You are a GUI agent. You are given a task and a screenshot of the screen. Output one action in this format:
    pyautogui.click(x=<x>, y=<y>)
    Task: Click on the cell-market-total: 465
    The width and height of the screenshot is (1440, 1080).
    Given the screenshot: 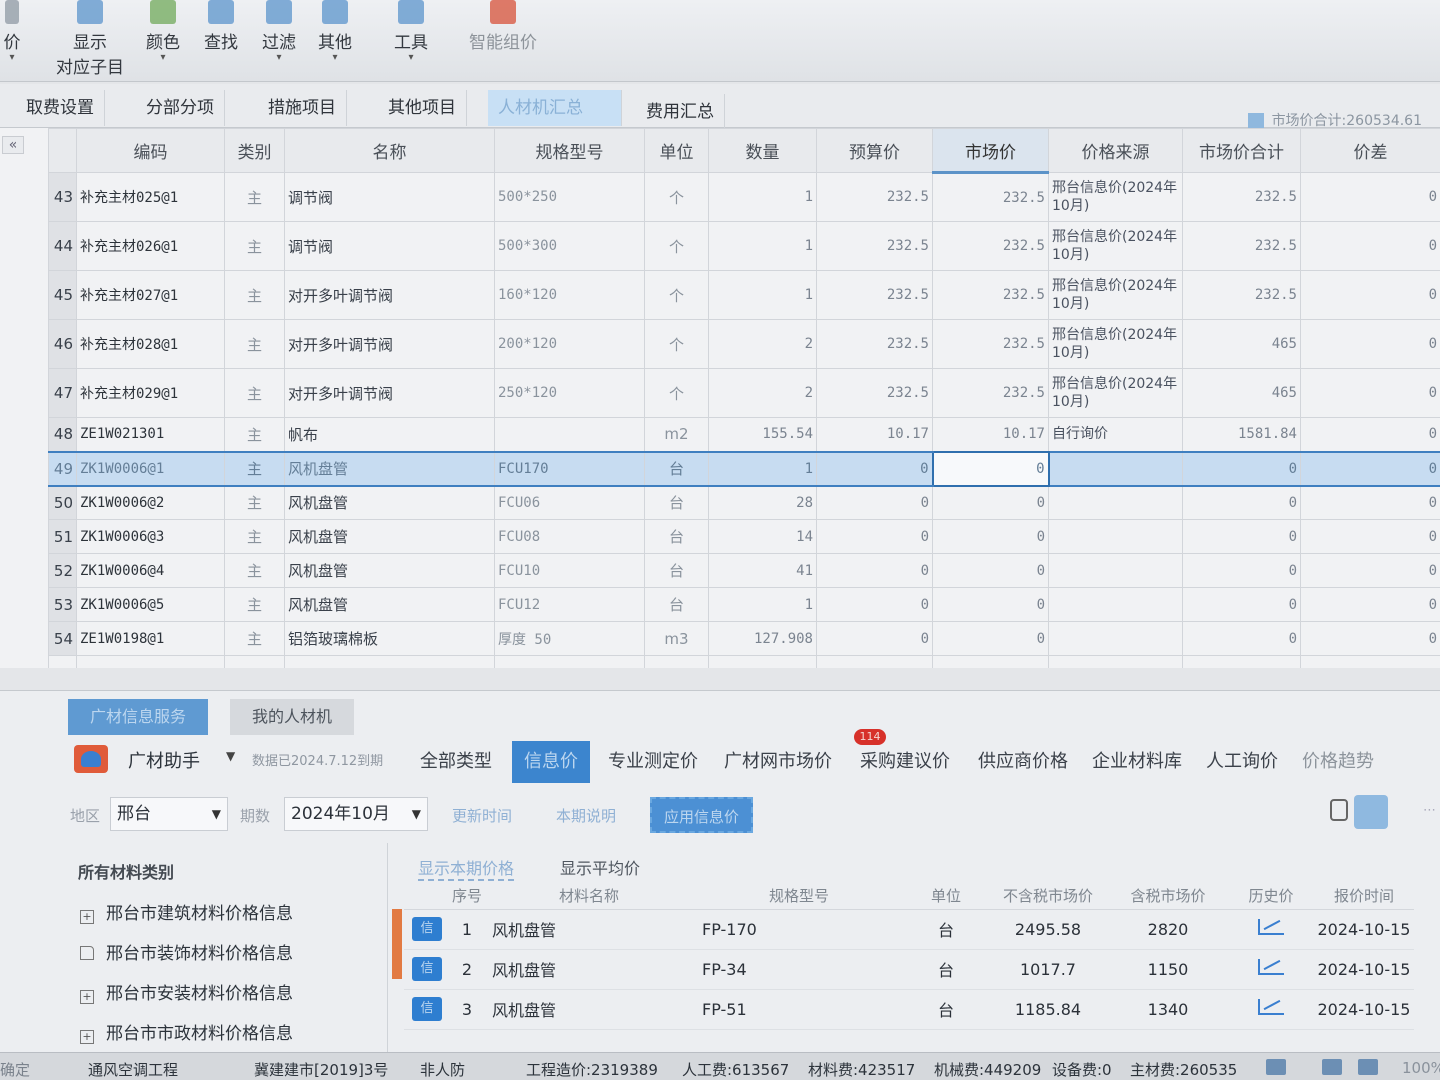 What is the action you would take?
    pyautogui.click(x=1241, y=393)
    